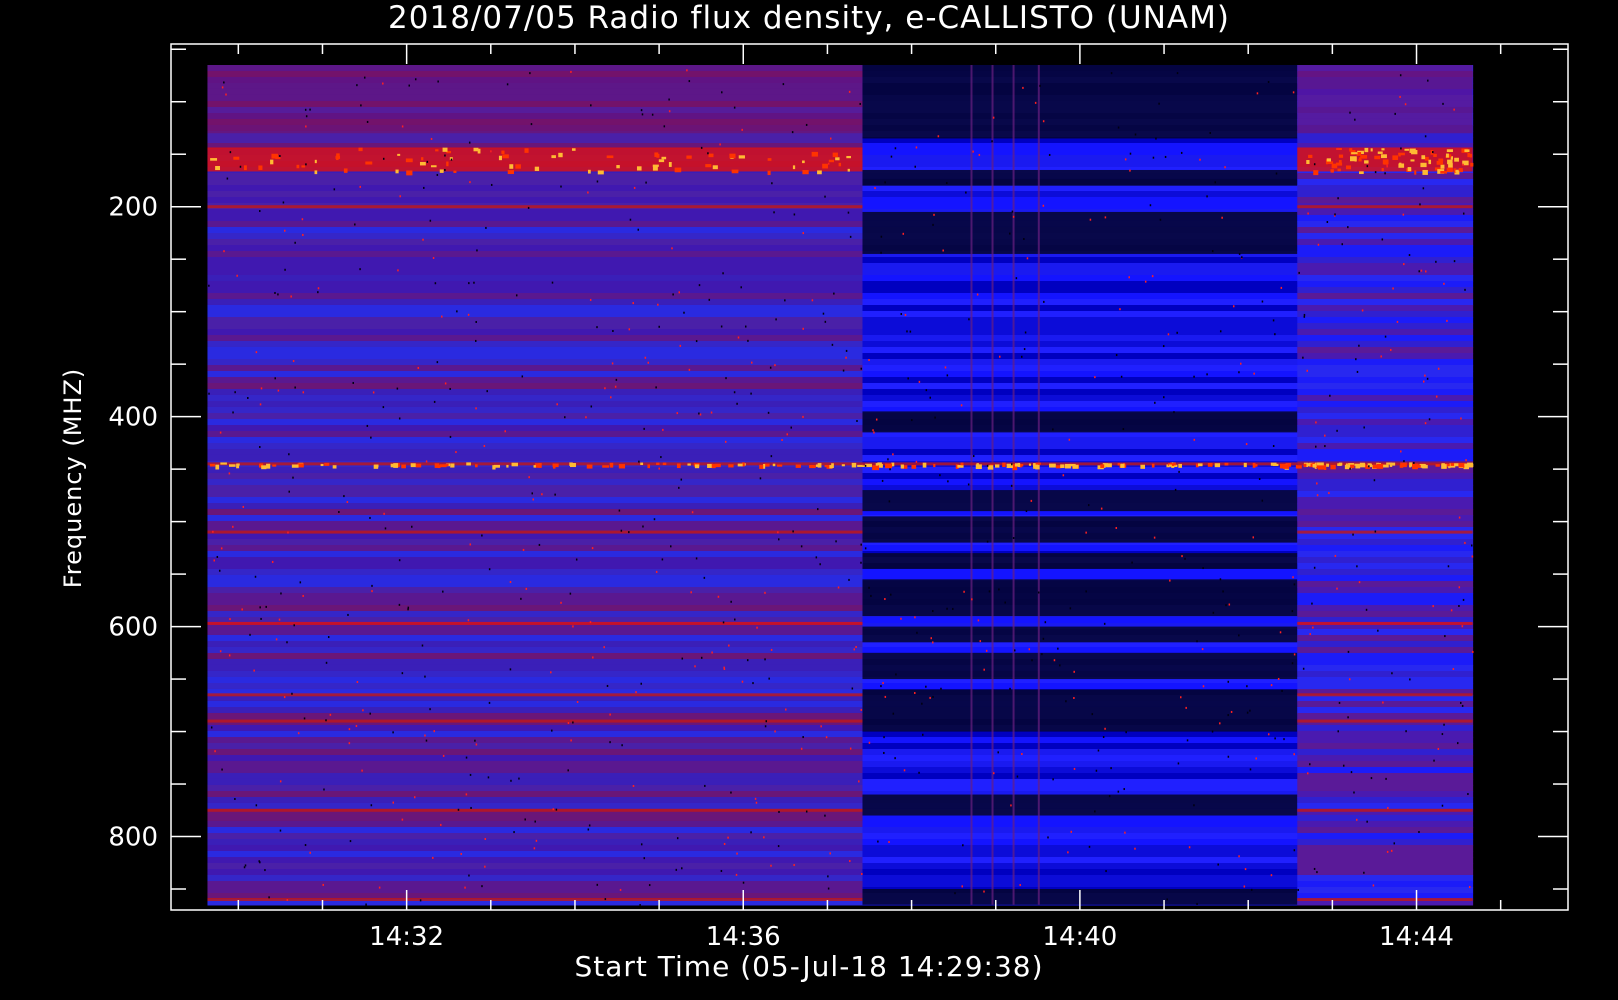  Describe the element at coordinates (406, 937) in the screenshot. I see `x-tick-label: 14:32` at that location.